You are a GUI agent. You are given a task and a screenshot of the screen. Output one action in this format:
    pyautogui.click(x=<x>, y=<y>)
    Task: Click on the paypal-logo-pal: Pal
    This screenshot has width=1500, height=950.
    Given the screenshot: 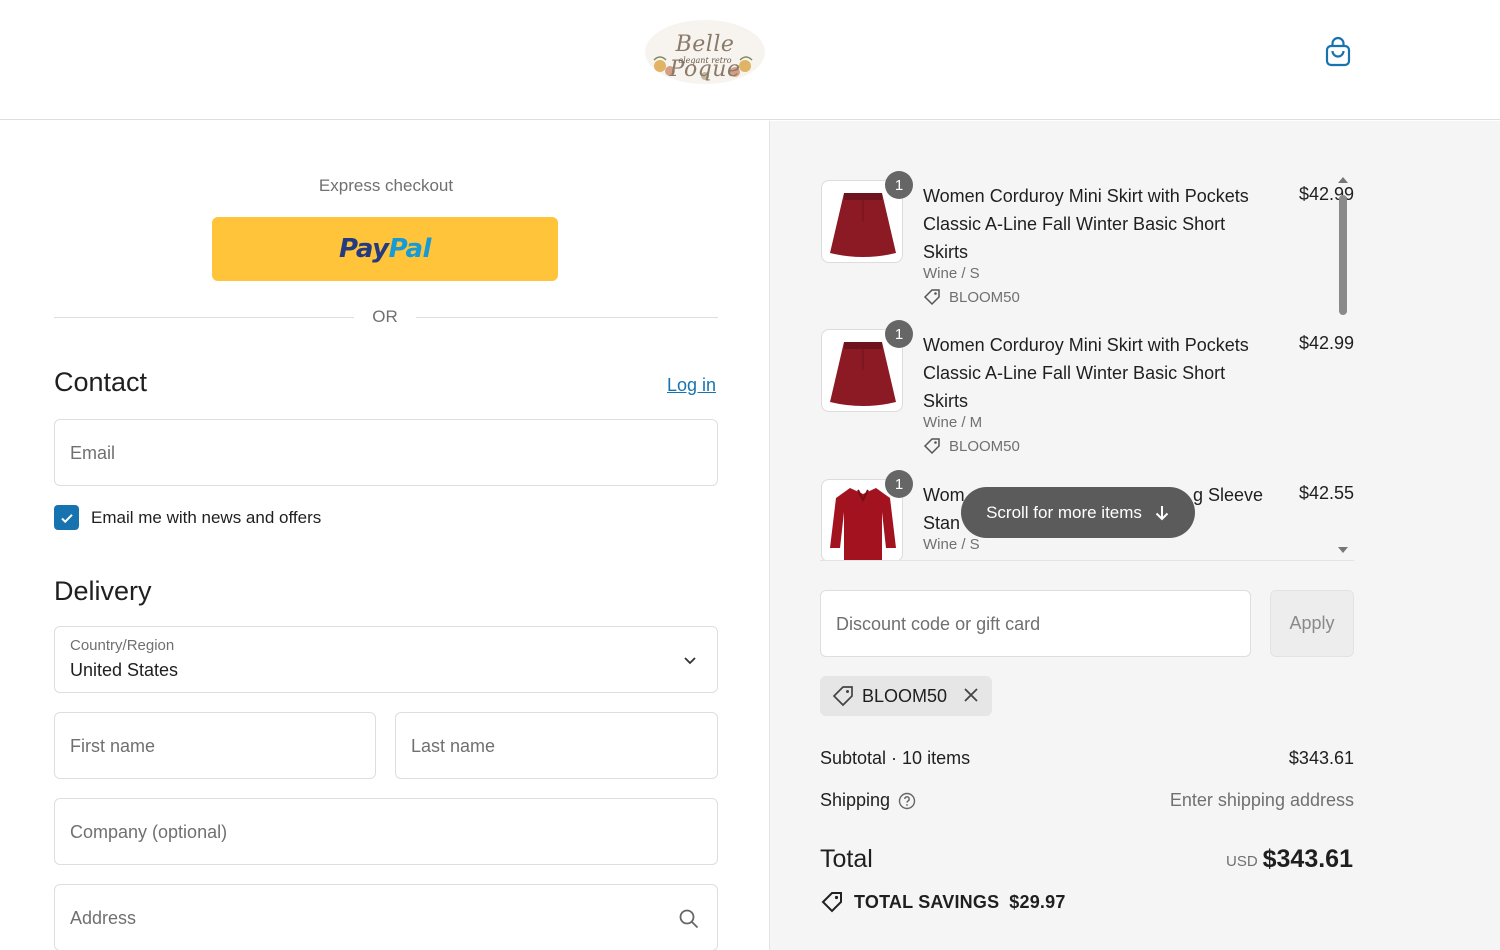 What is the action you would take?
    pyautogui.click(x=410, y=249)
    